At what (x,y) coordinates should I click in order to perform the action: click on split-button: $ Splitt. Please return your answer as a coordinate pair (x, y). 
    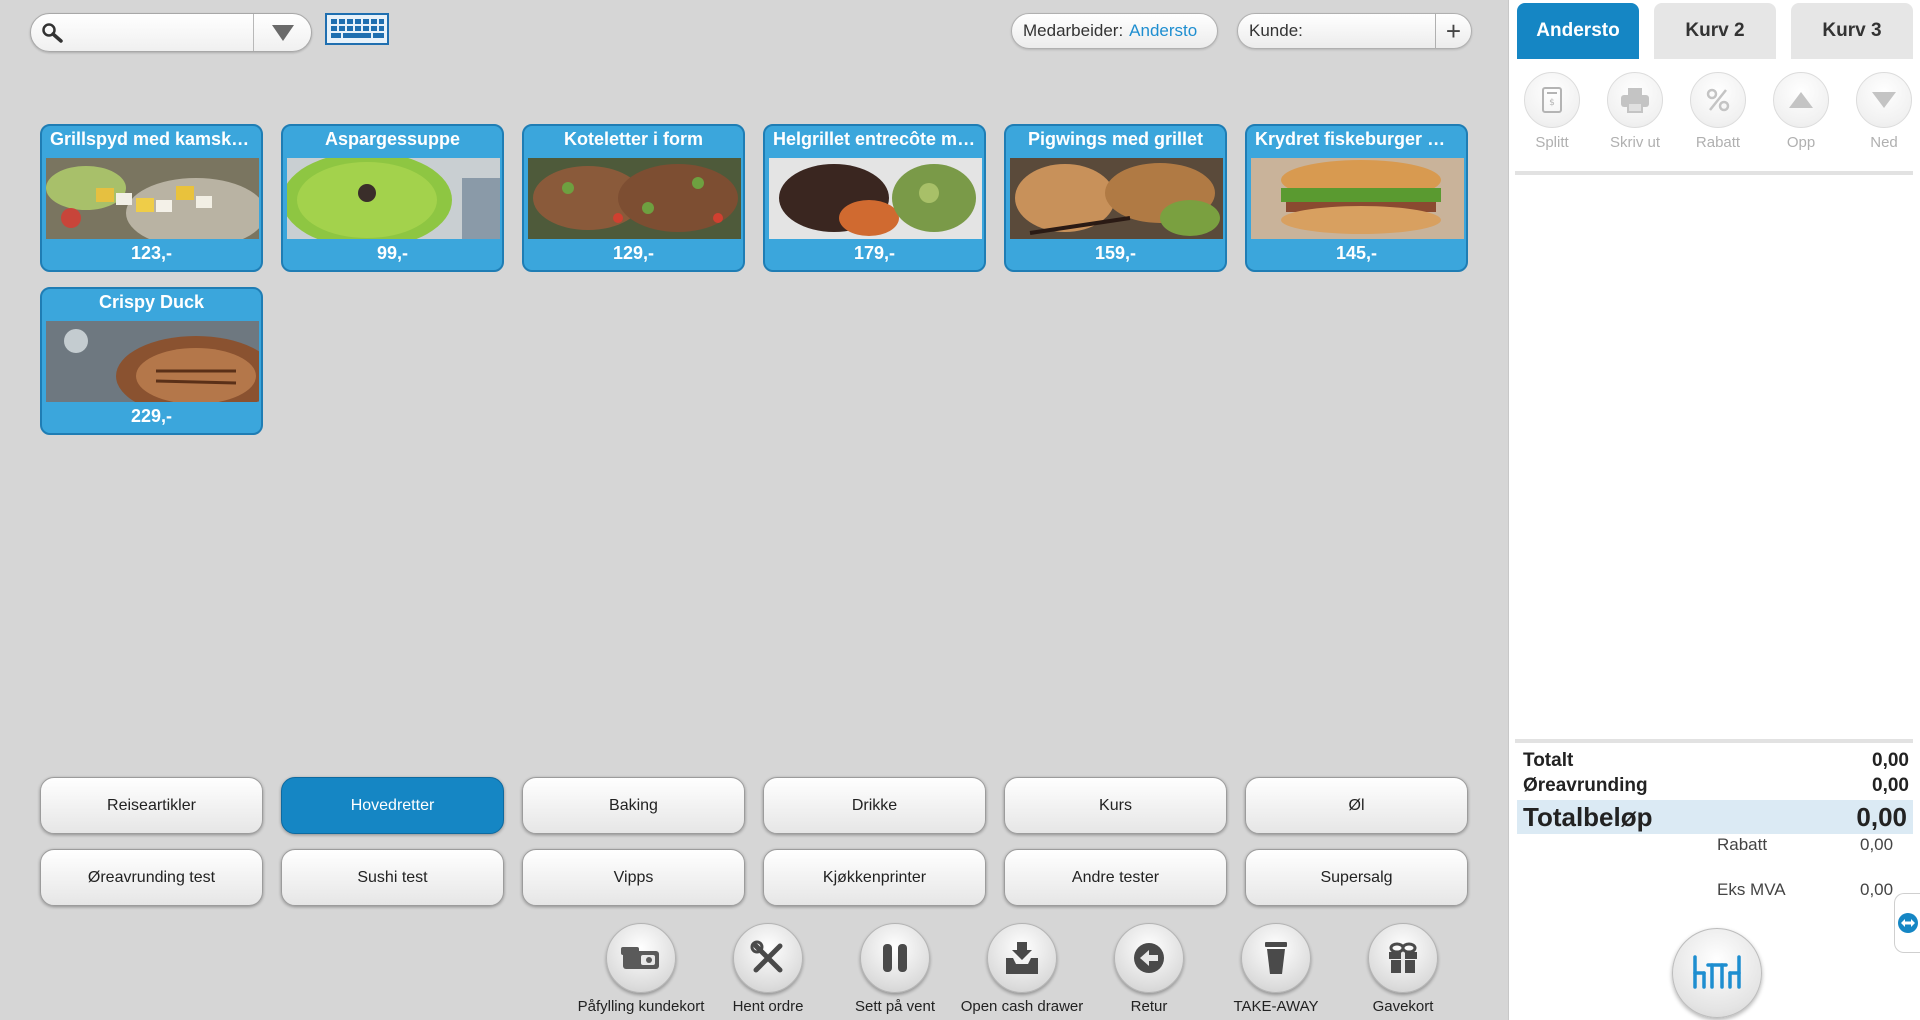
    Looking at the image, I should click on (1552, 111).